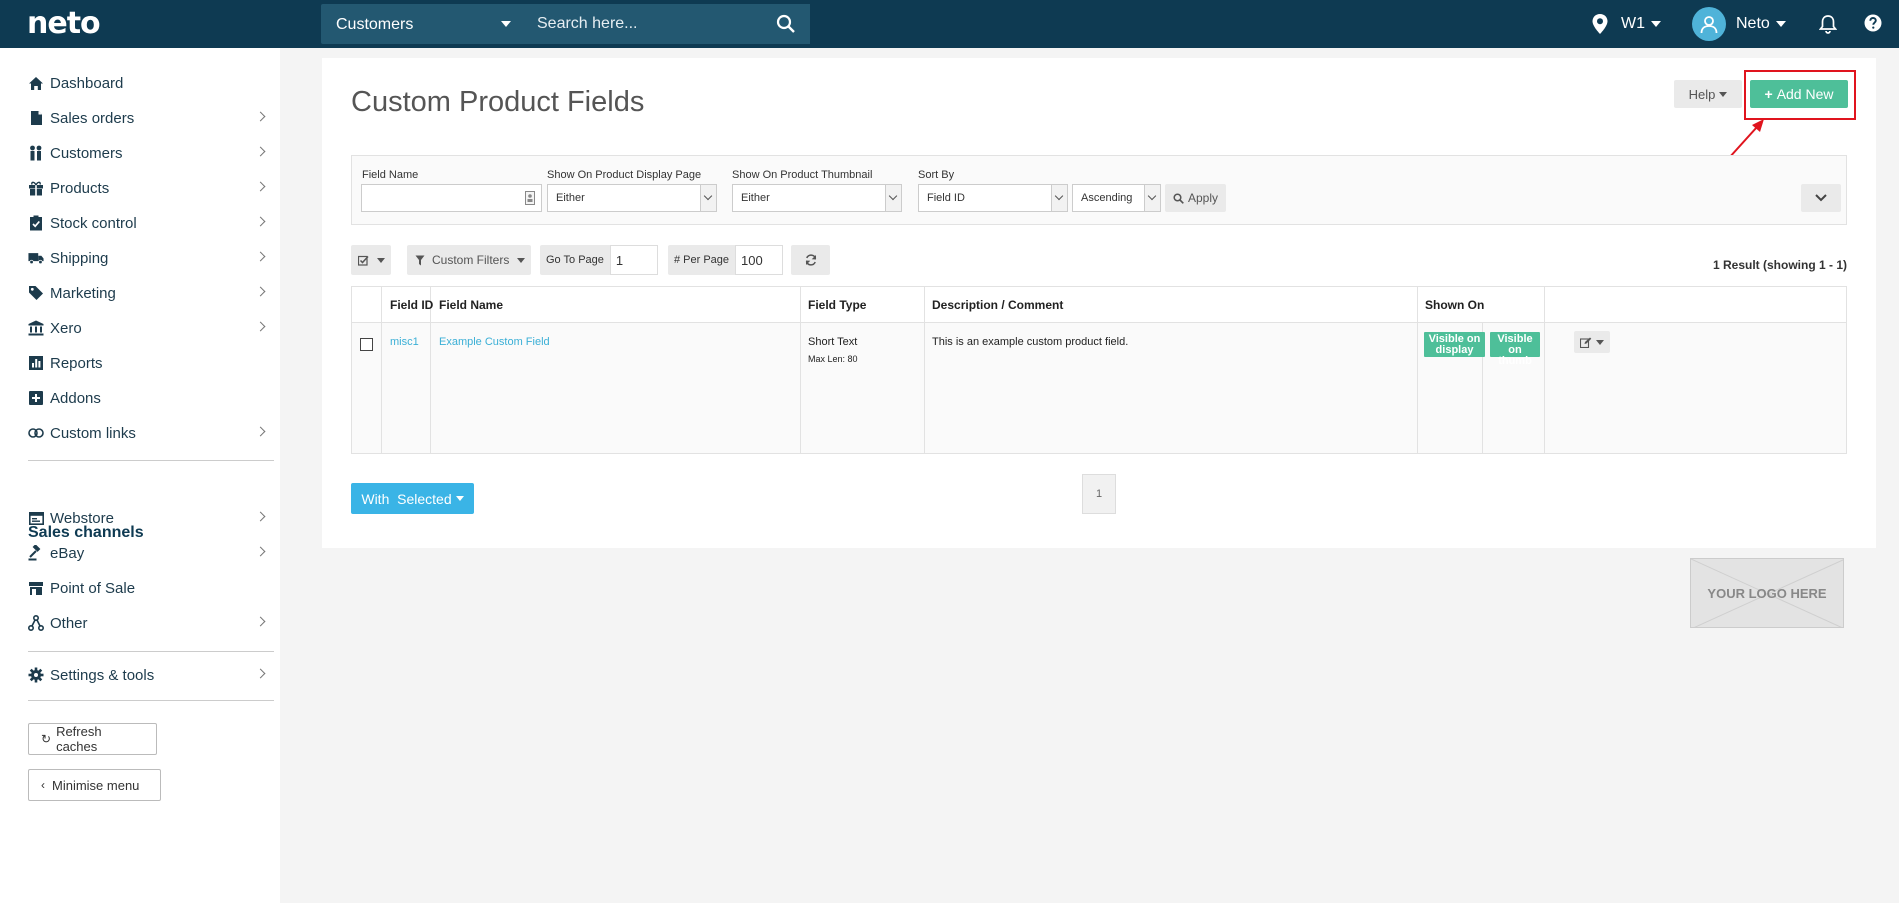  Describe the element at coordinates (36, 398) in the screenshot. I see `plus-square-icon` at that location.